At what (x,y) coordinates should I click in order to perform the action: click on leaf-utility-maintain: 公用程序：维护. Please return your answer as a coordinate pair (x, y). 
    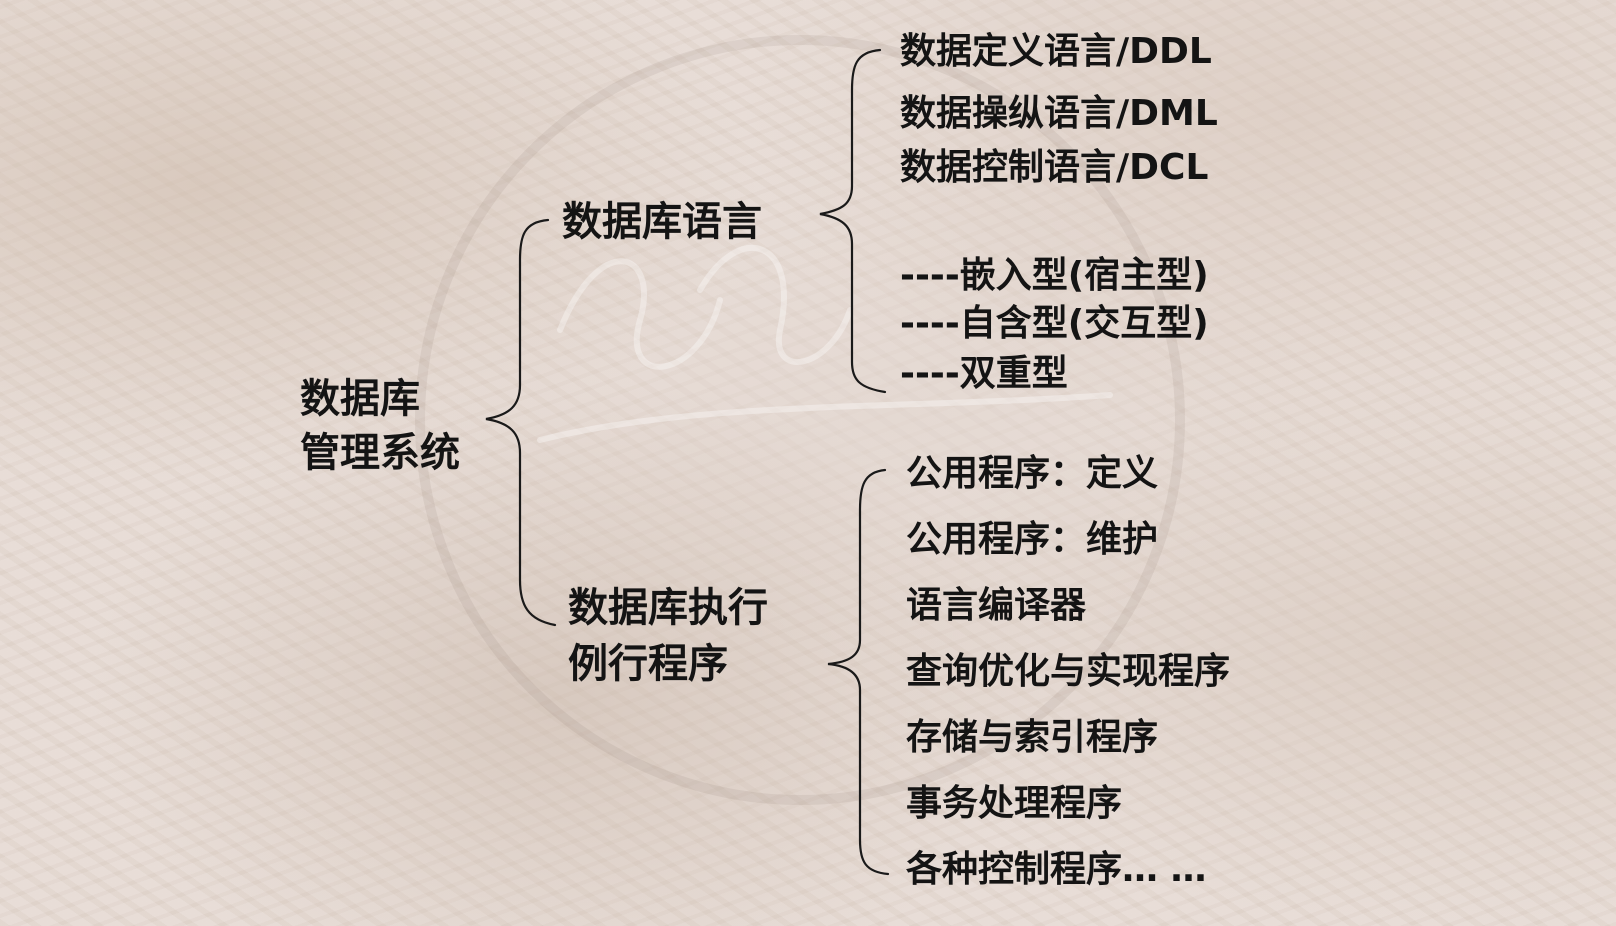
    Looking at the image, I should click on (1032, 539).